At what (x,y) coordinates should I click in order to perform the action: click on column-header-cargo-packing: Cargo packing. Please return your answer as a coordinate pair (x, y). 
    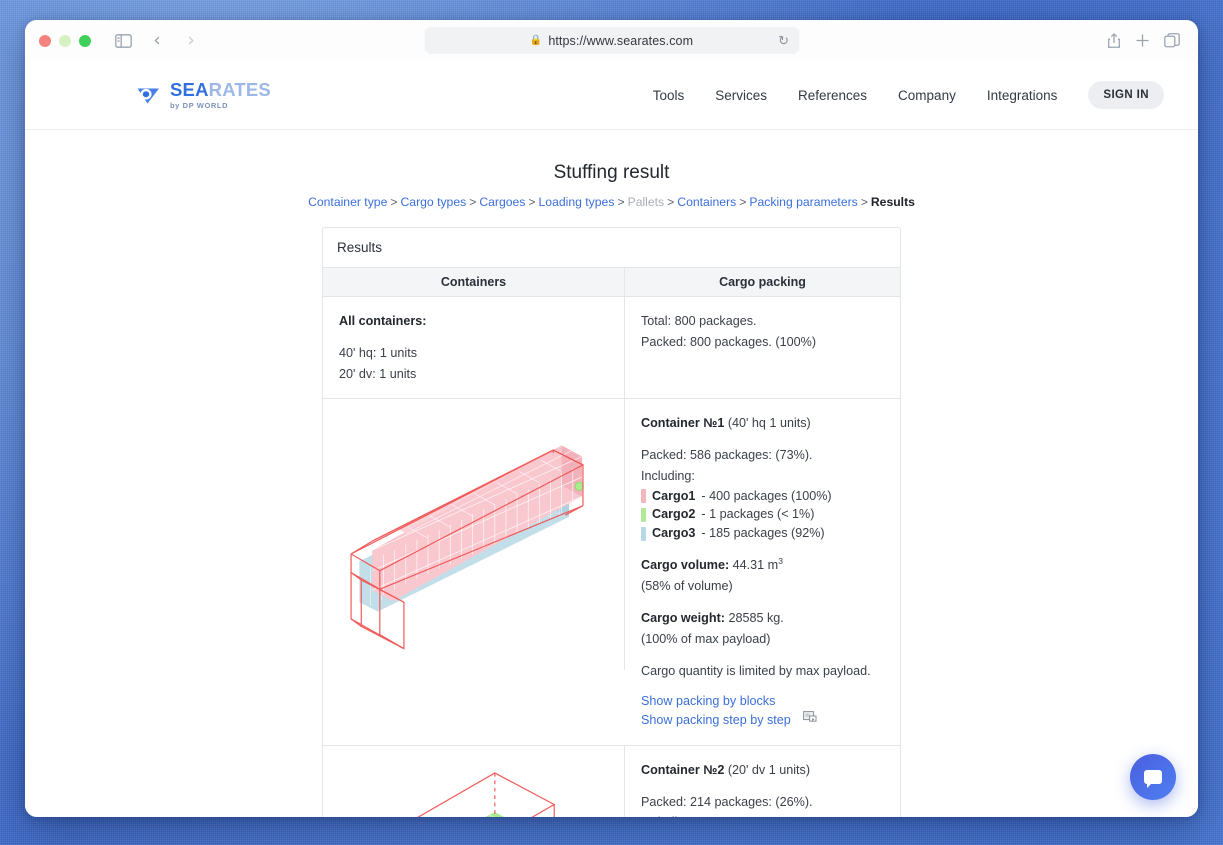
    Looking at the image, I should click on (762, 282).